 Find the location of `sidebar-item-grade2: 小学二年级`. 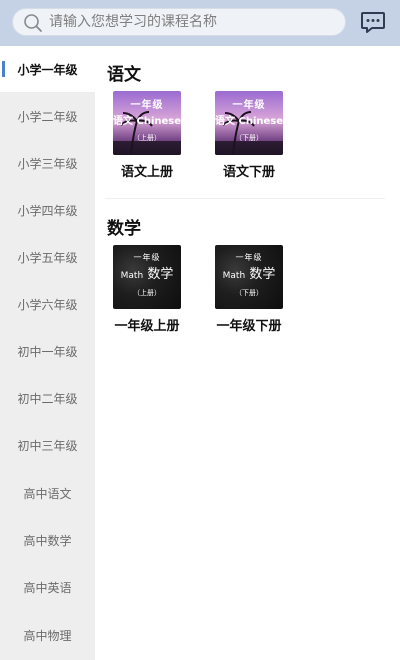

sidebar-item-grade2: 小学二年级 is located at coordinates (47, 116).